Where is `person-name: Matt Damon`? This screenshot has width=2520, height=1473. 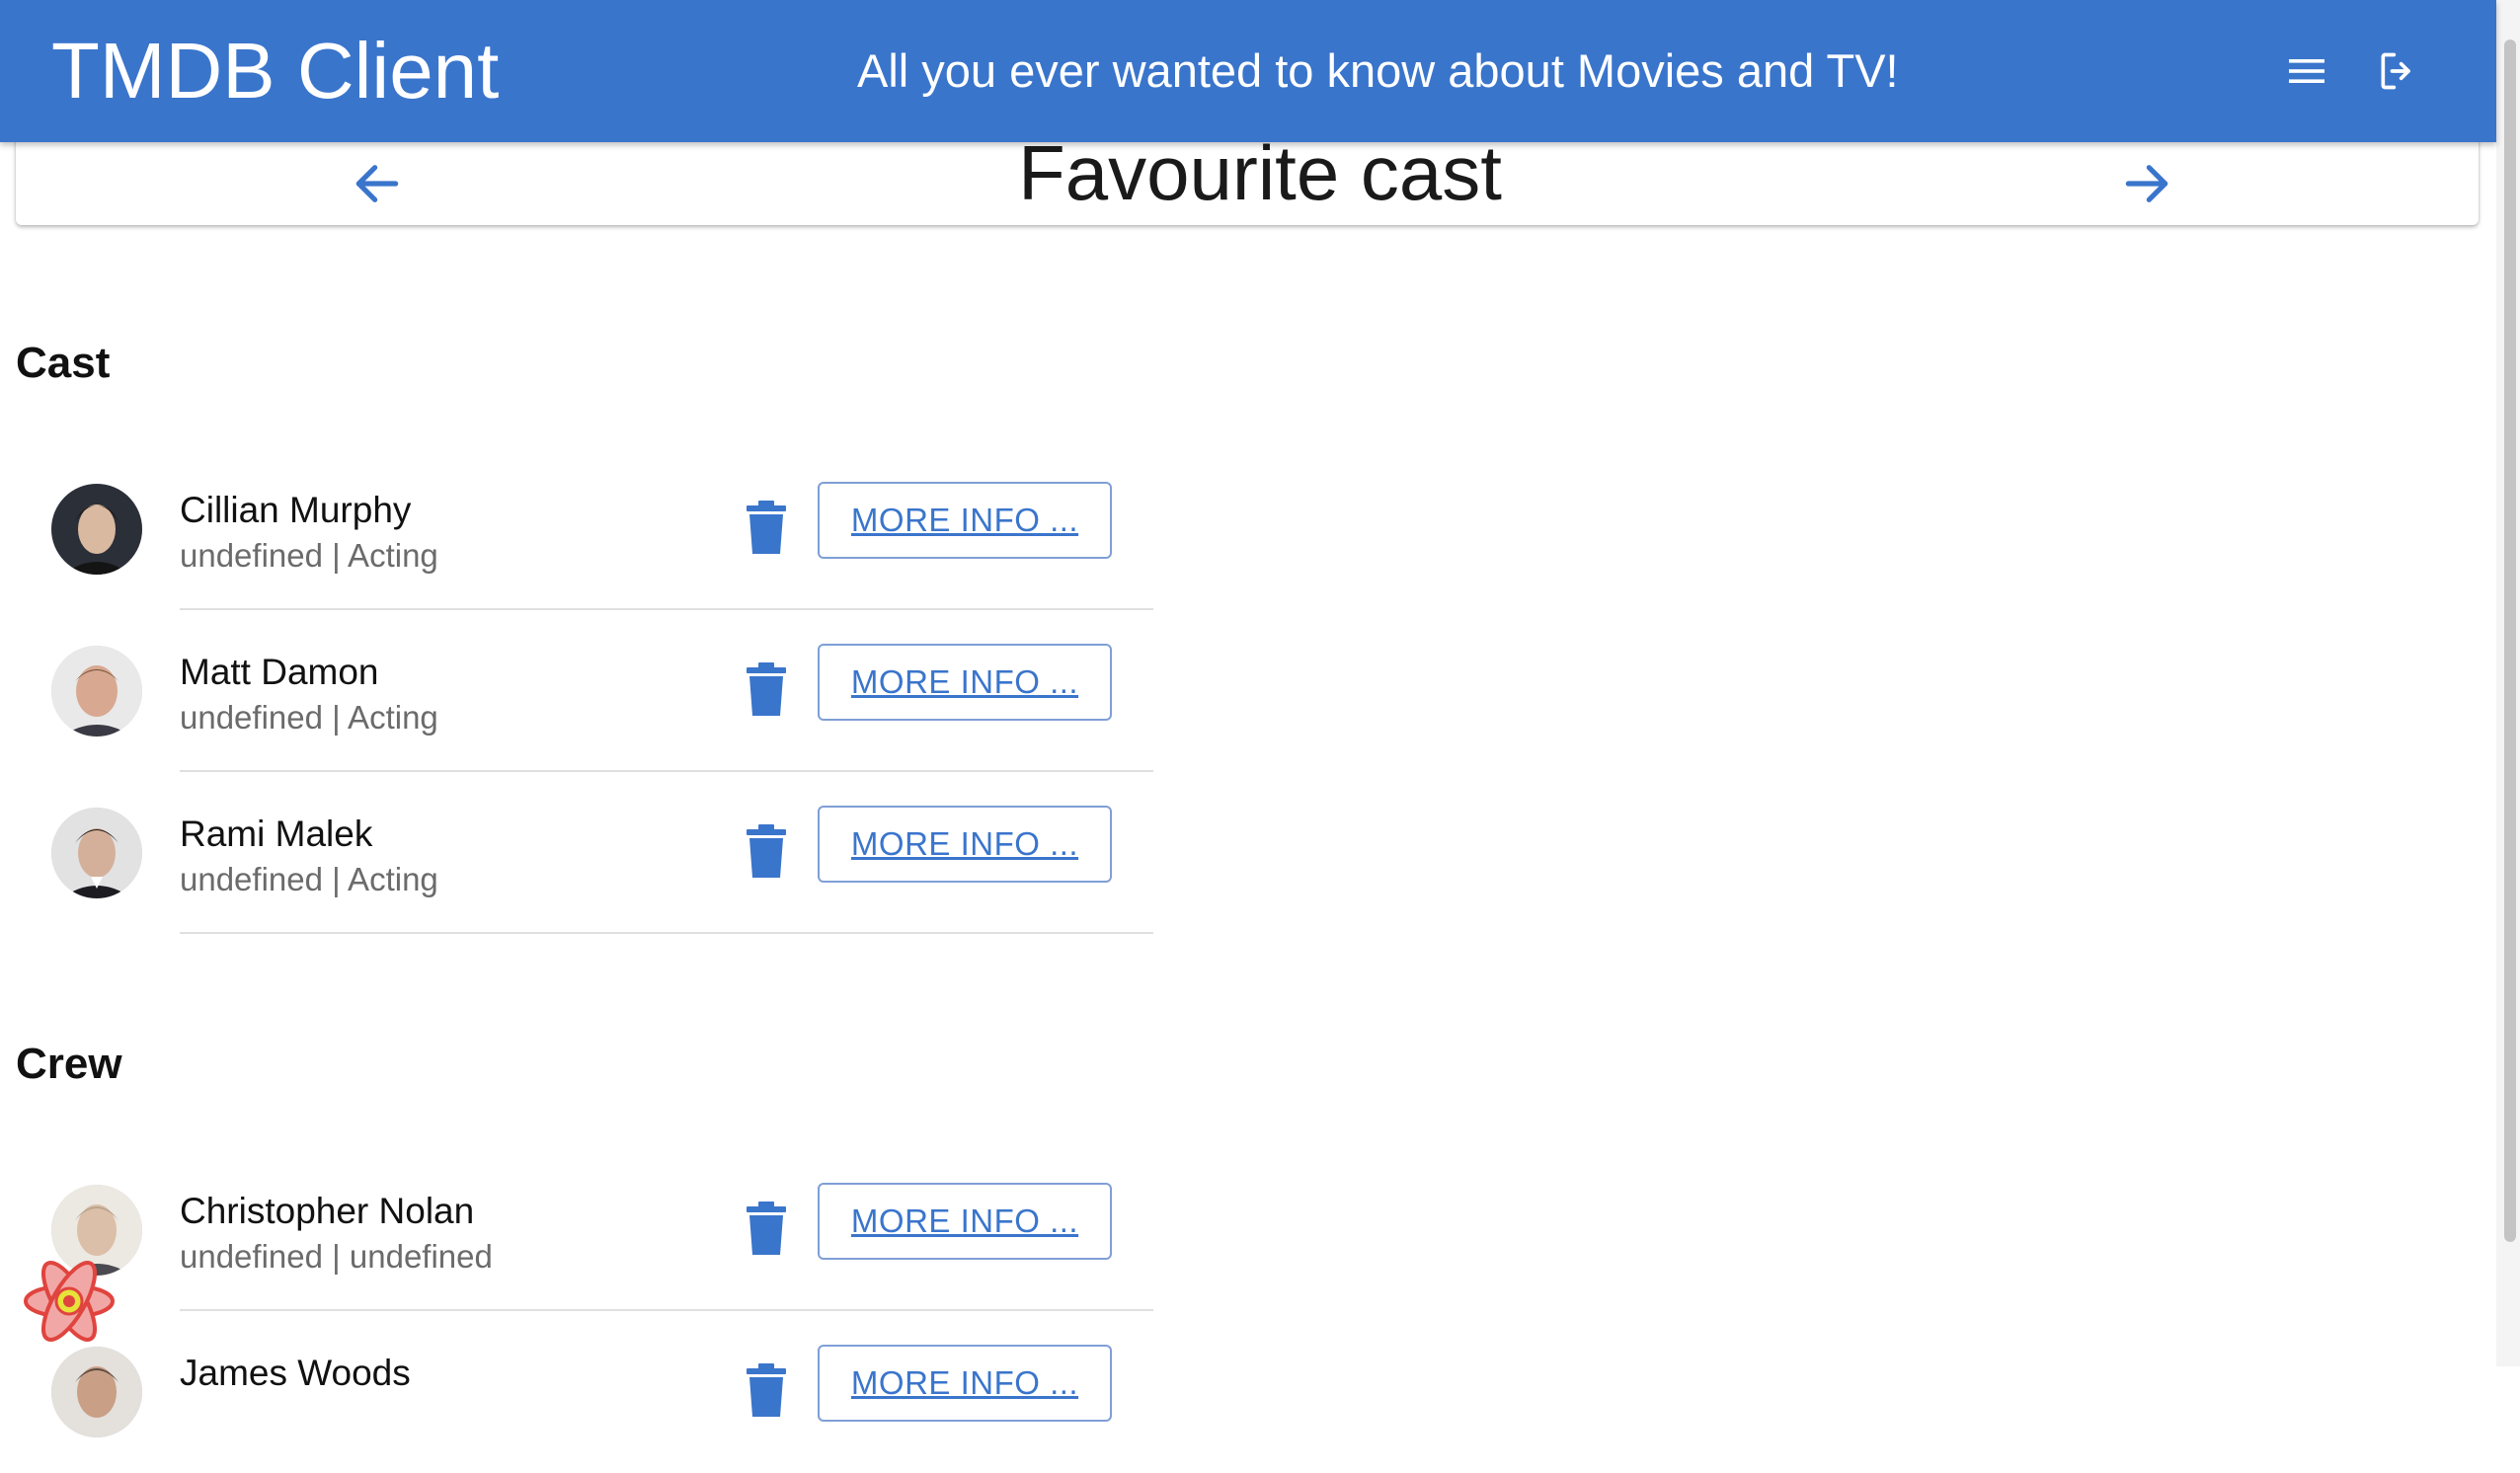
person-name: Matt Damon is located at coordinates (279, 672).